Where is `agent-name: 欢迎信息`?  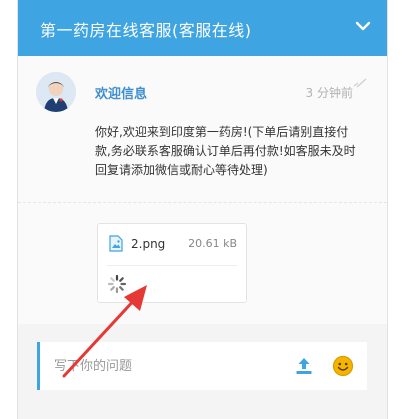 agent-name: 欢迎信息 is located at coordinates (121, 94).